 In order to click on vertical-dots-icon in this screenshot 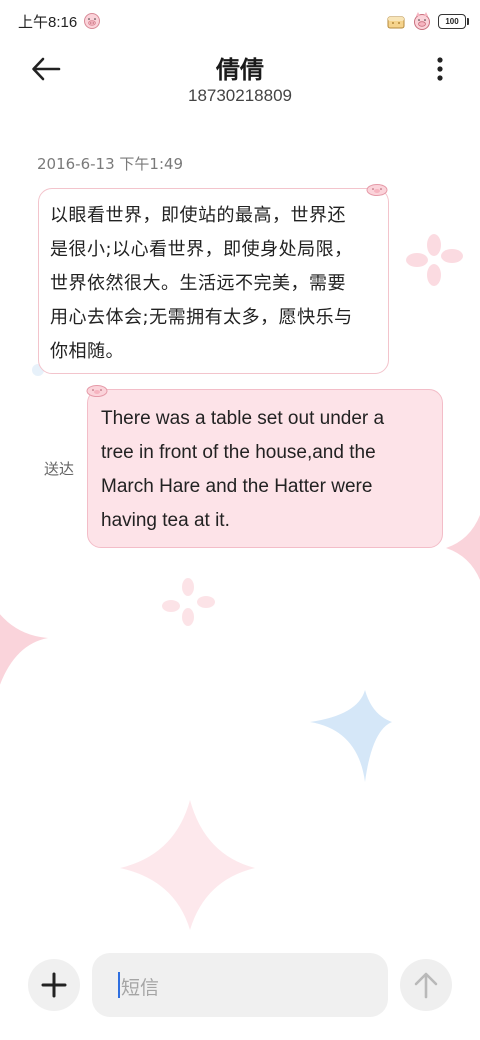, I will do `click(440, 69)`.